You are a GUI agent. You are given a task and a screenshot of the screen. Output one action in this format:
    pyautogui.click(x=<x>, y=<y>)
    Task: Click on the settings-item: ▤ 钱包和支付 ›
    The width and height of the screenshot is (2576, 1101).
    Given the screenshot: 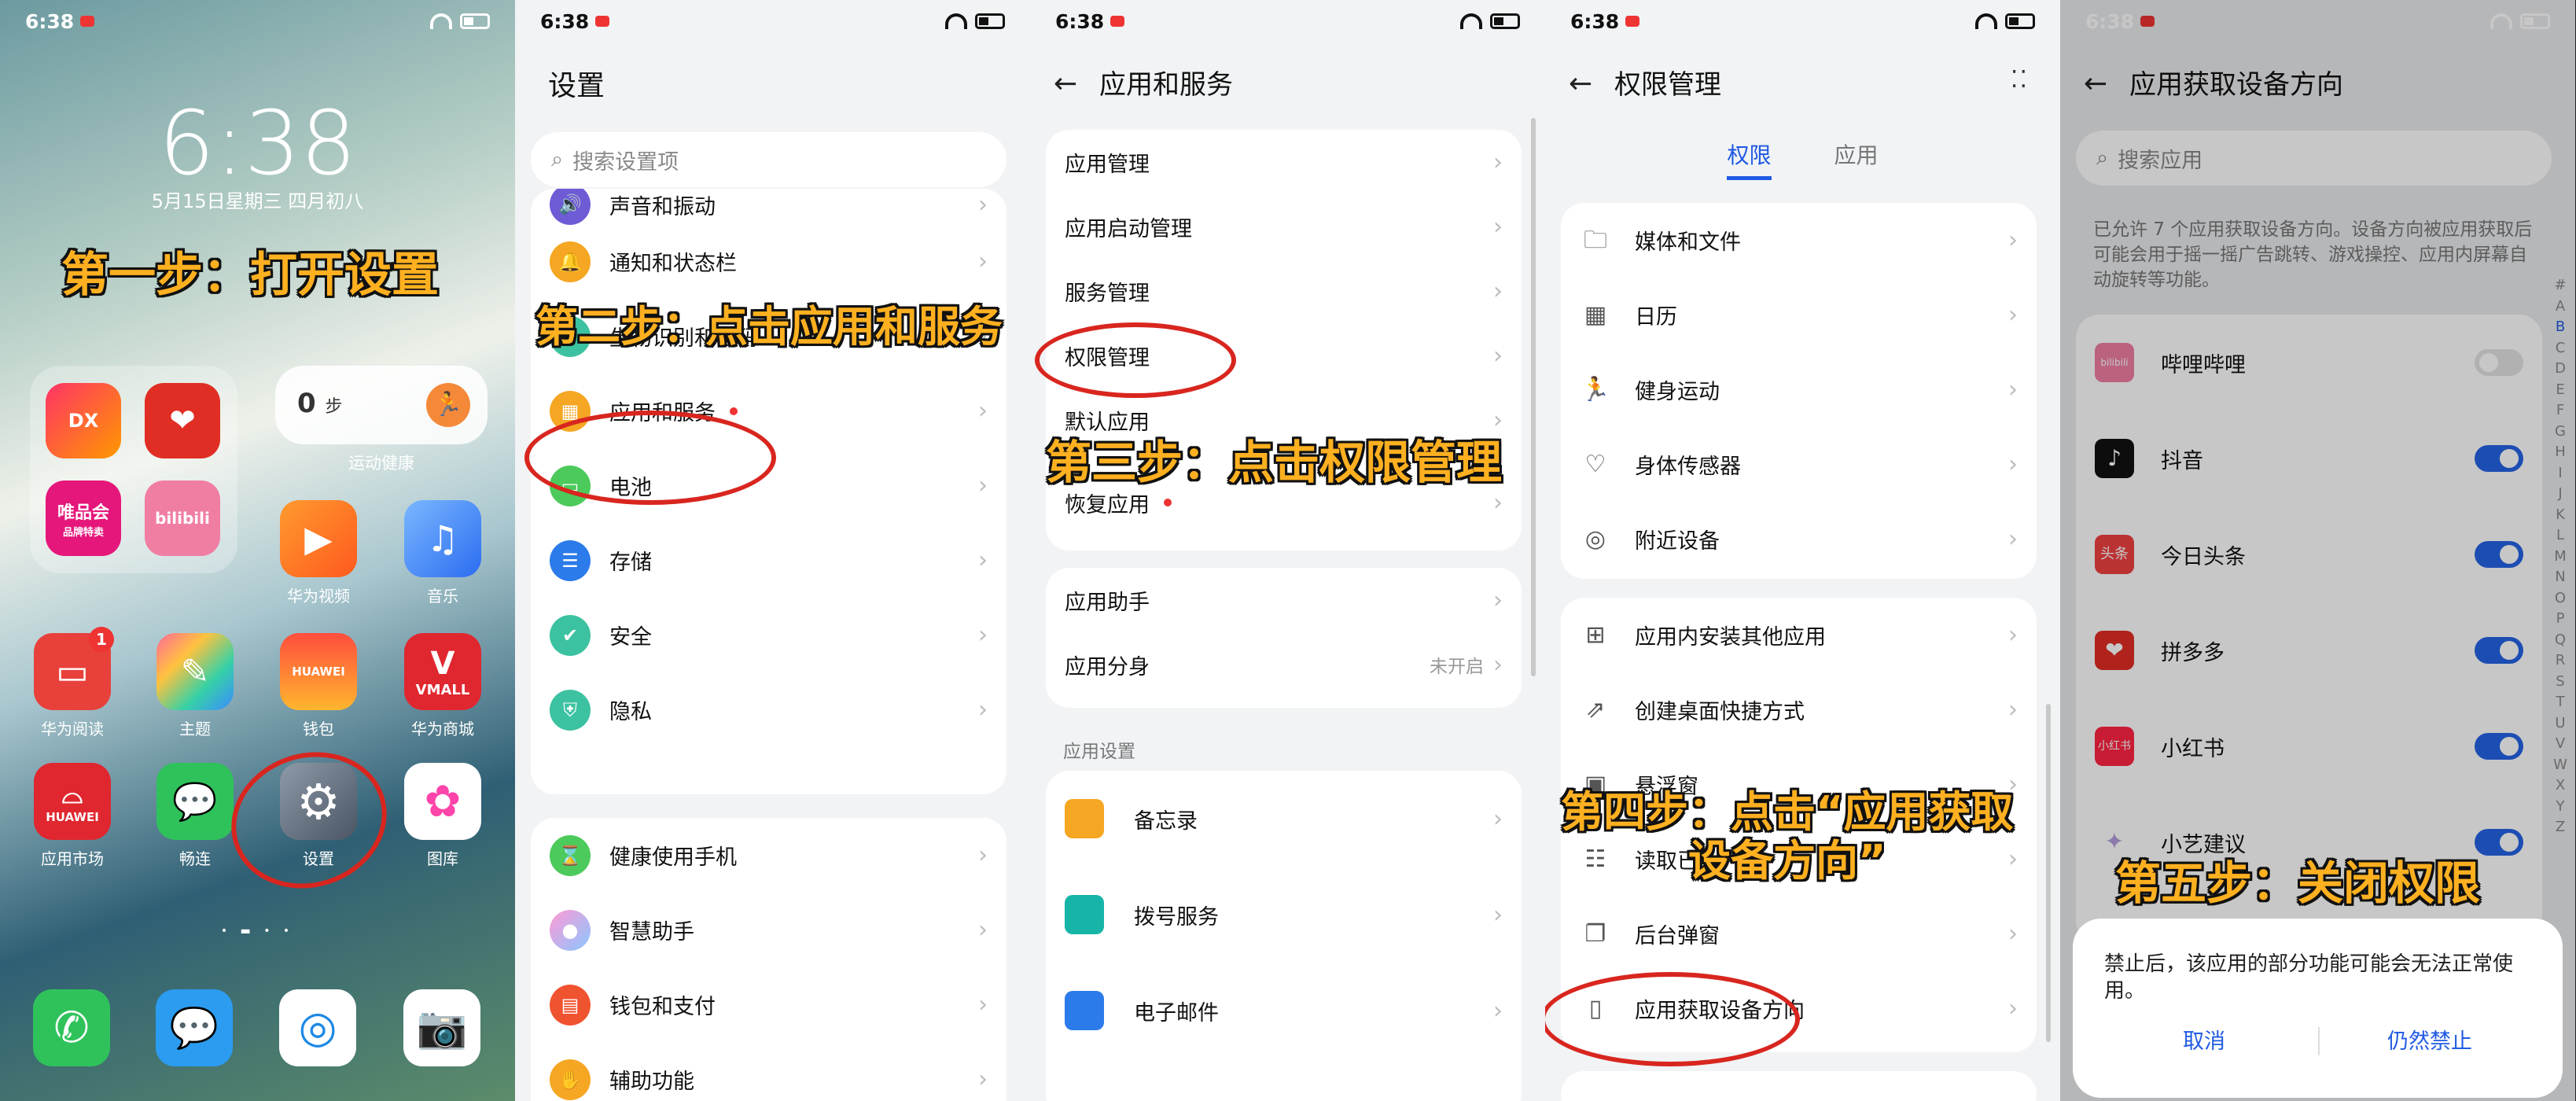 What is the action you would take?
    pyautogui.click(x=768, y=1004)
    